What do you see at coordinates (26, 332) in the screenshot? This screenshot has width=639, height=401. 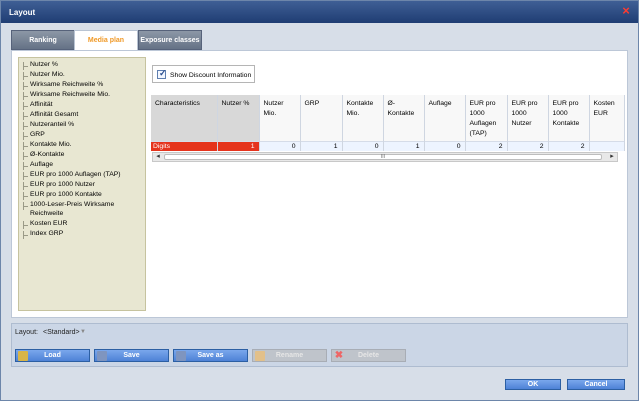 I see `layout-label: Layout:` at bounding box center [26, 332].